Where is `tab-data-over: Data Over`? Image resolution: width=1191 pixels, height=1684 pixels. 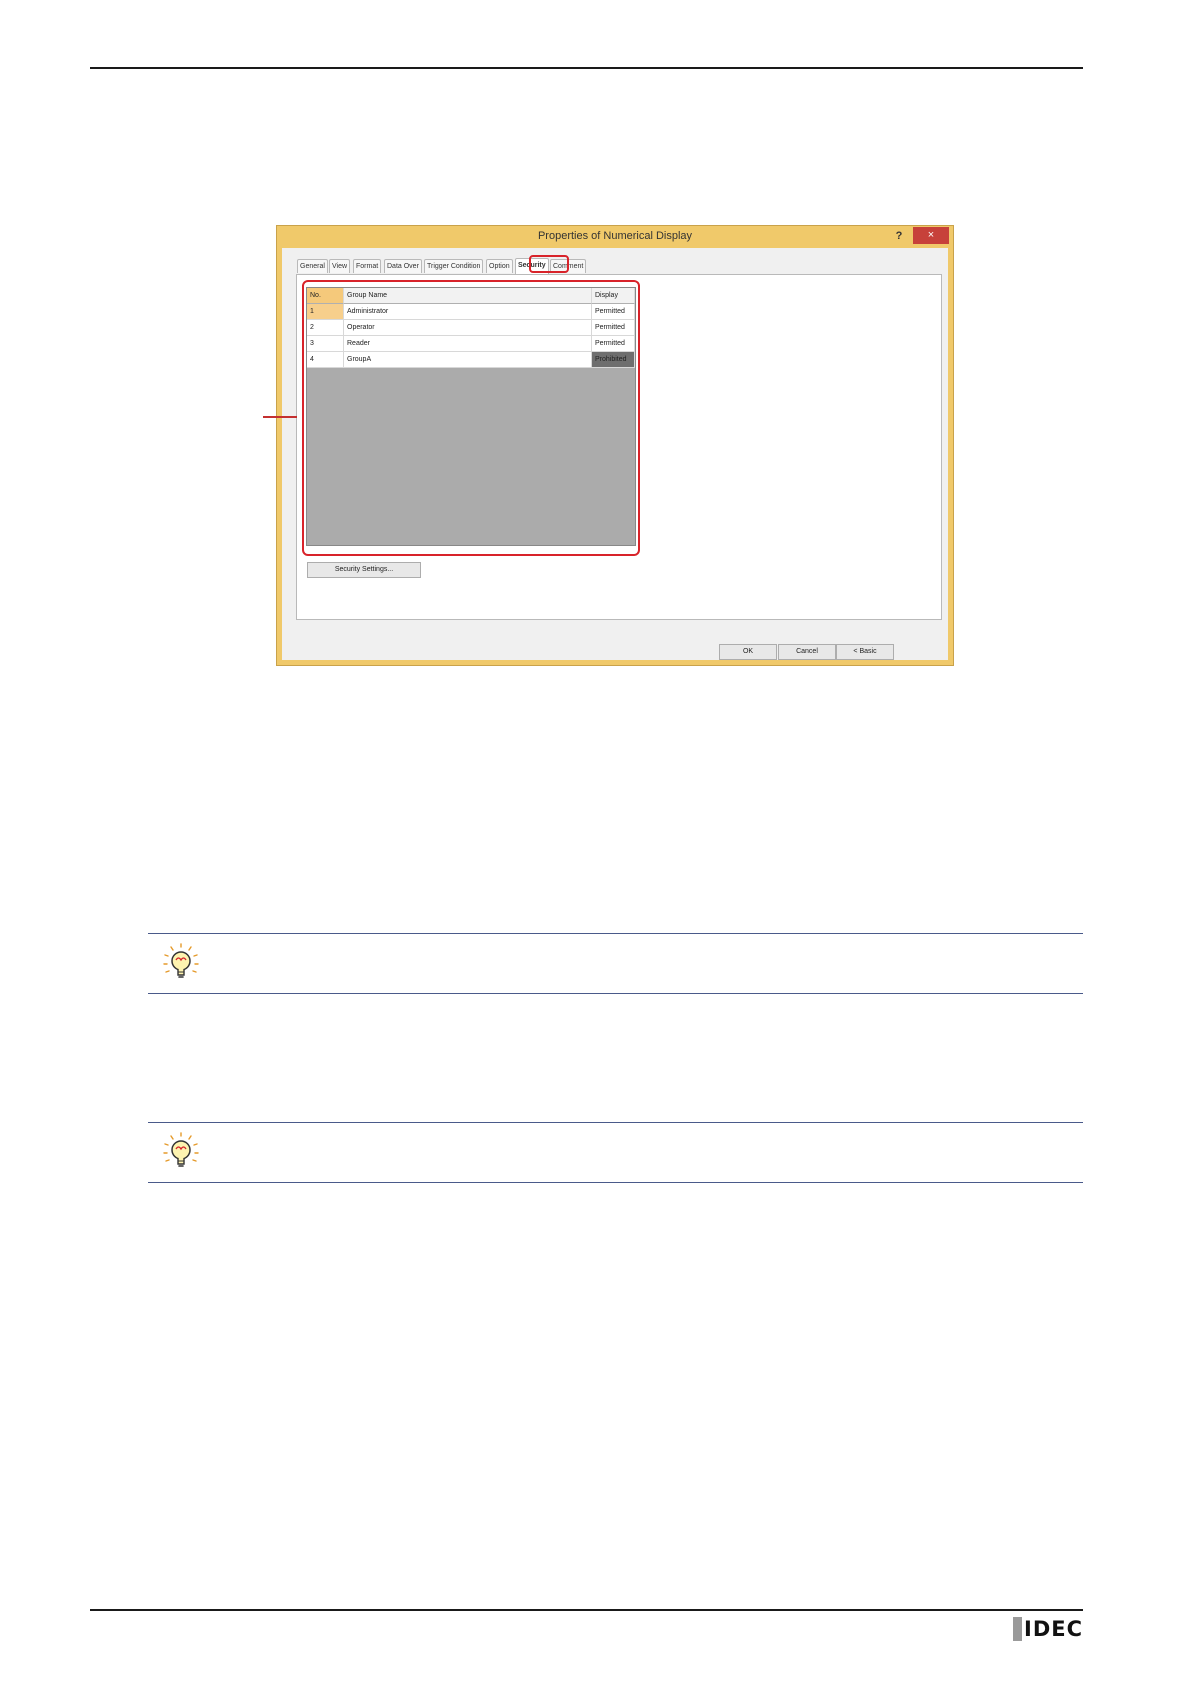
tab-data-over: Data Over is located at coordinates (403, 266).